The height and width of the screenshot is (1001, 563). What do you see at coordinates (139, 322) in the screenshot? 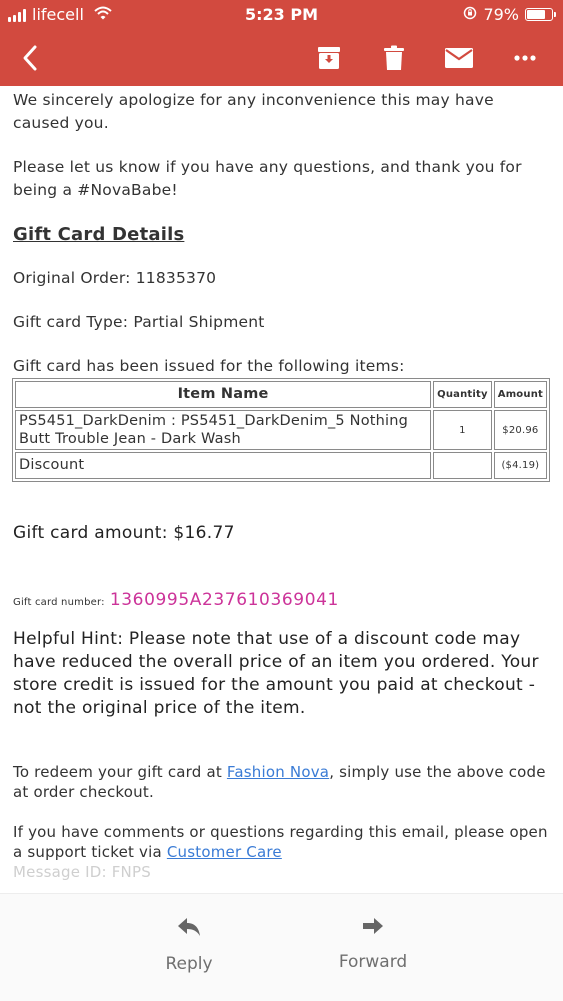
I see `gift-card-type: Gift card Type: Partial Shipment` at bounding box center [139, 322].